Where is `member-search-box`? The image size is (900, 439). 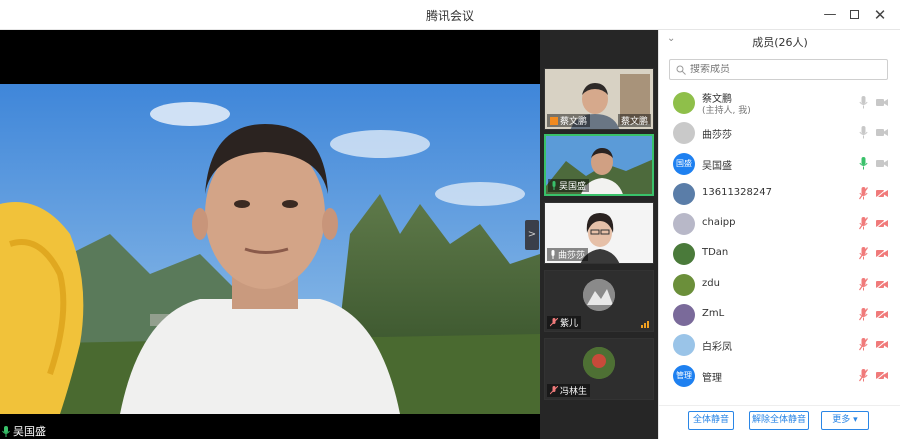 member-search-box is located at coordinates (778, 69).